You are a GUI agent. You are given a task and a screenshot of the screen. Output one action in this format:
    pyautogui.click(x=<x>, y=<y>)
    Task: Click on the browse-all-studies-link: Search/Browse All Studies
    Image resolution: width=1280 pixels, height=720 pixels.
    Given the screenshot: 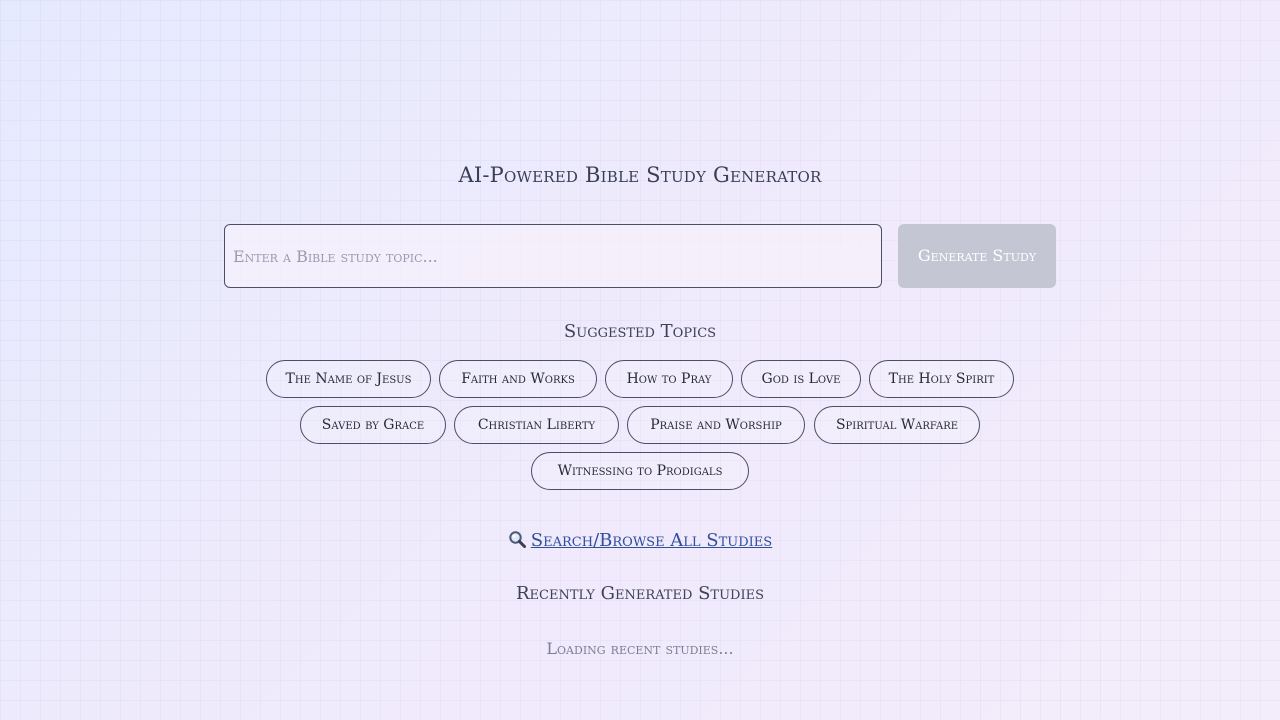 What is the action you would take?
    pyautogui.click(x=640, y=540)
    